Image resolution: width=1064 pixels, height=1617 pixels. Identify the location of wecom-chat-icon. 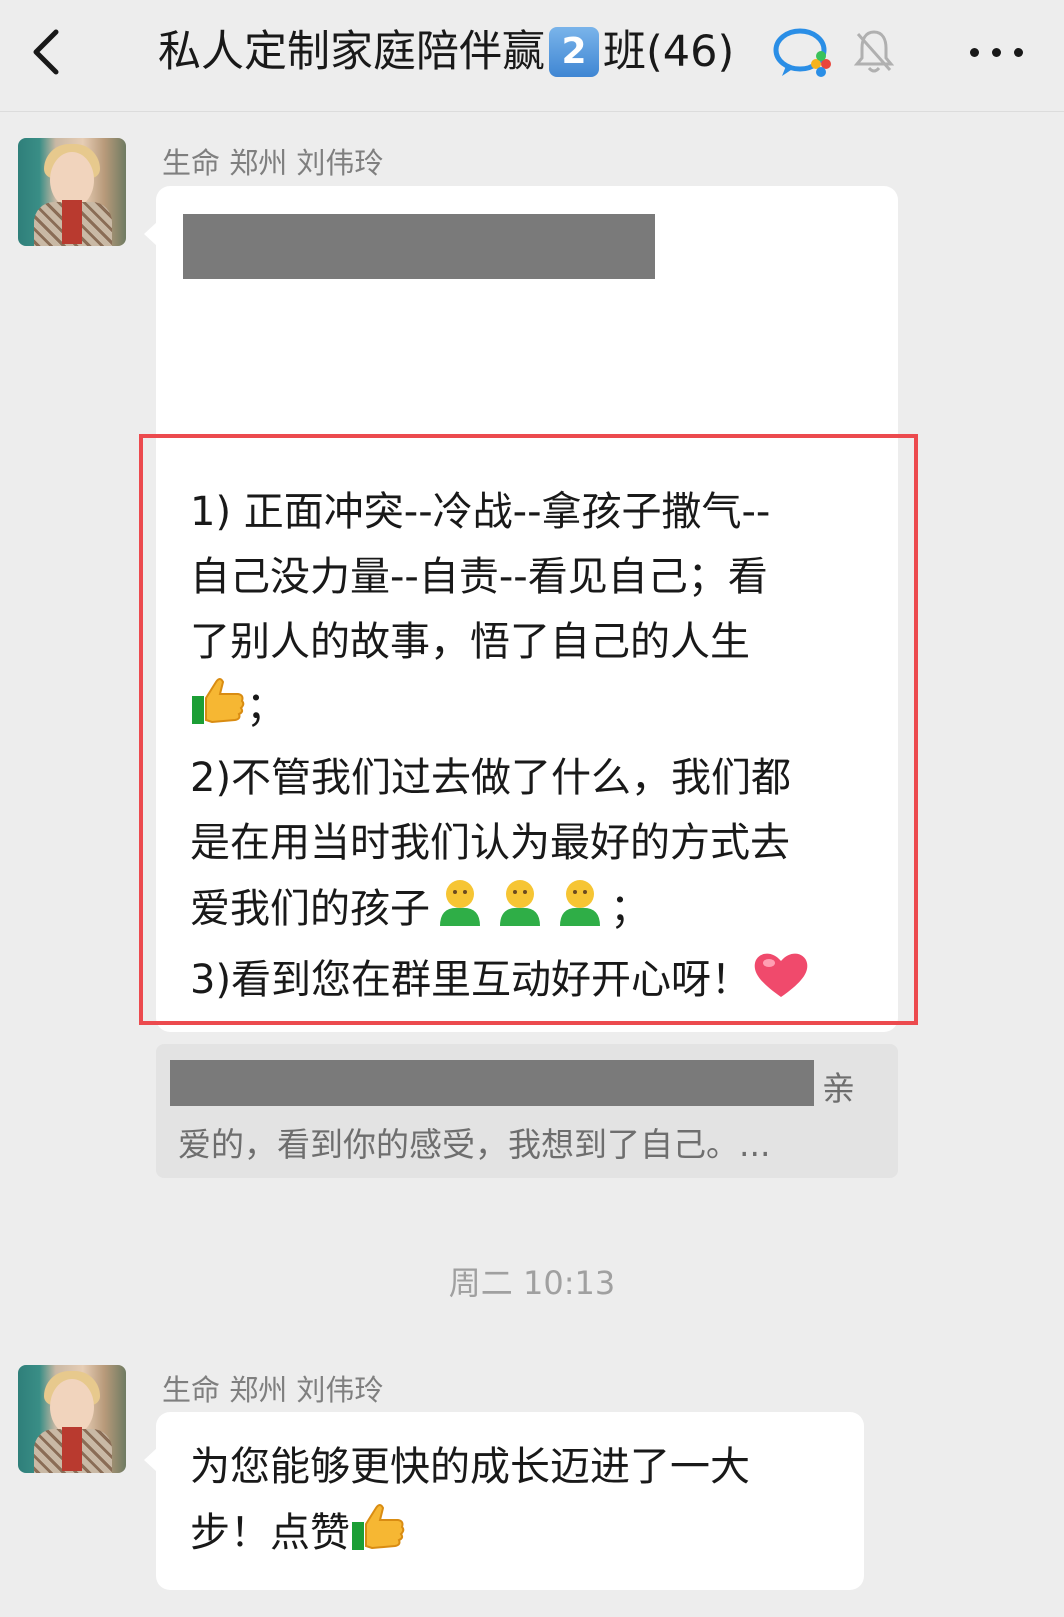
(802, 52).